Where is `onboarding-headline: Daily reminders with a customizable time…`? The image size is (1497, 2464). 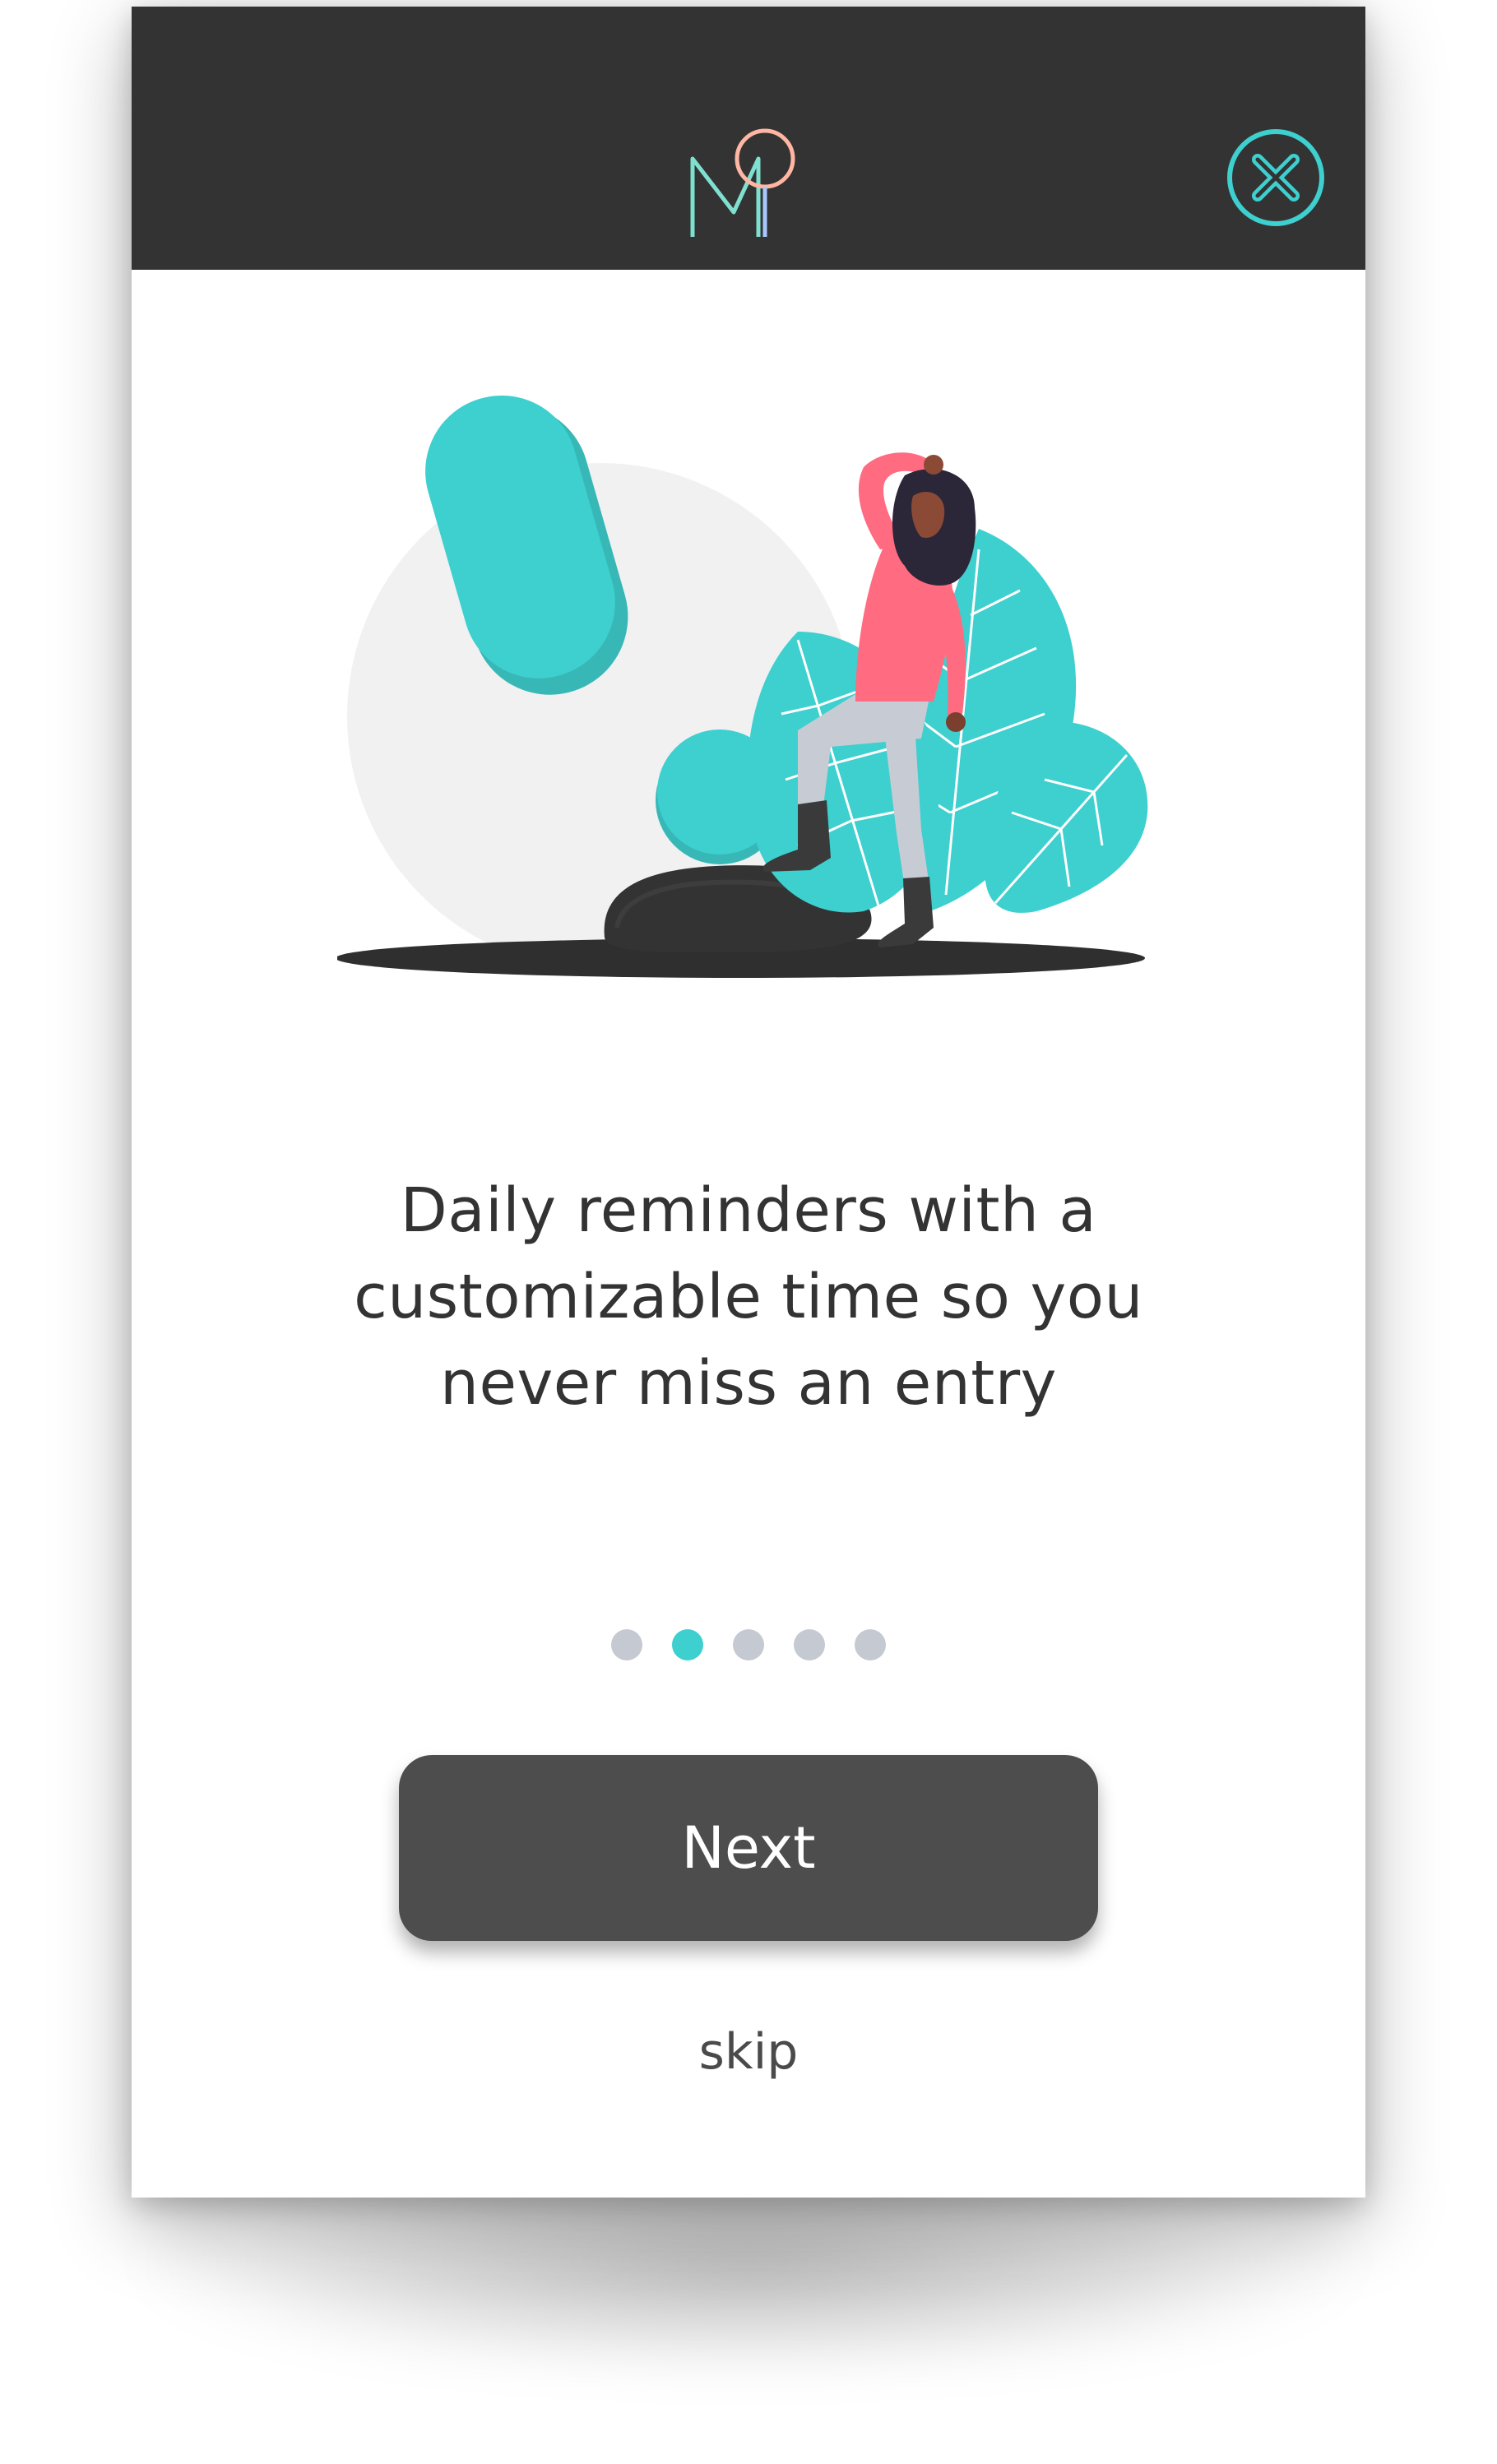 onboarding-headline: Daily reminders with a customizable time… is located at coordinates (748, 1297).